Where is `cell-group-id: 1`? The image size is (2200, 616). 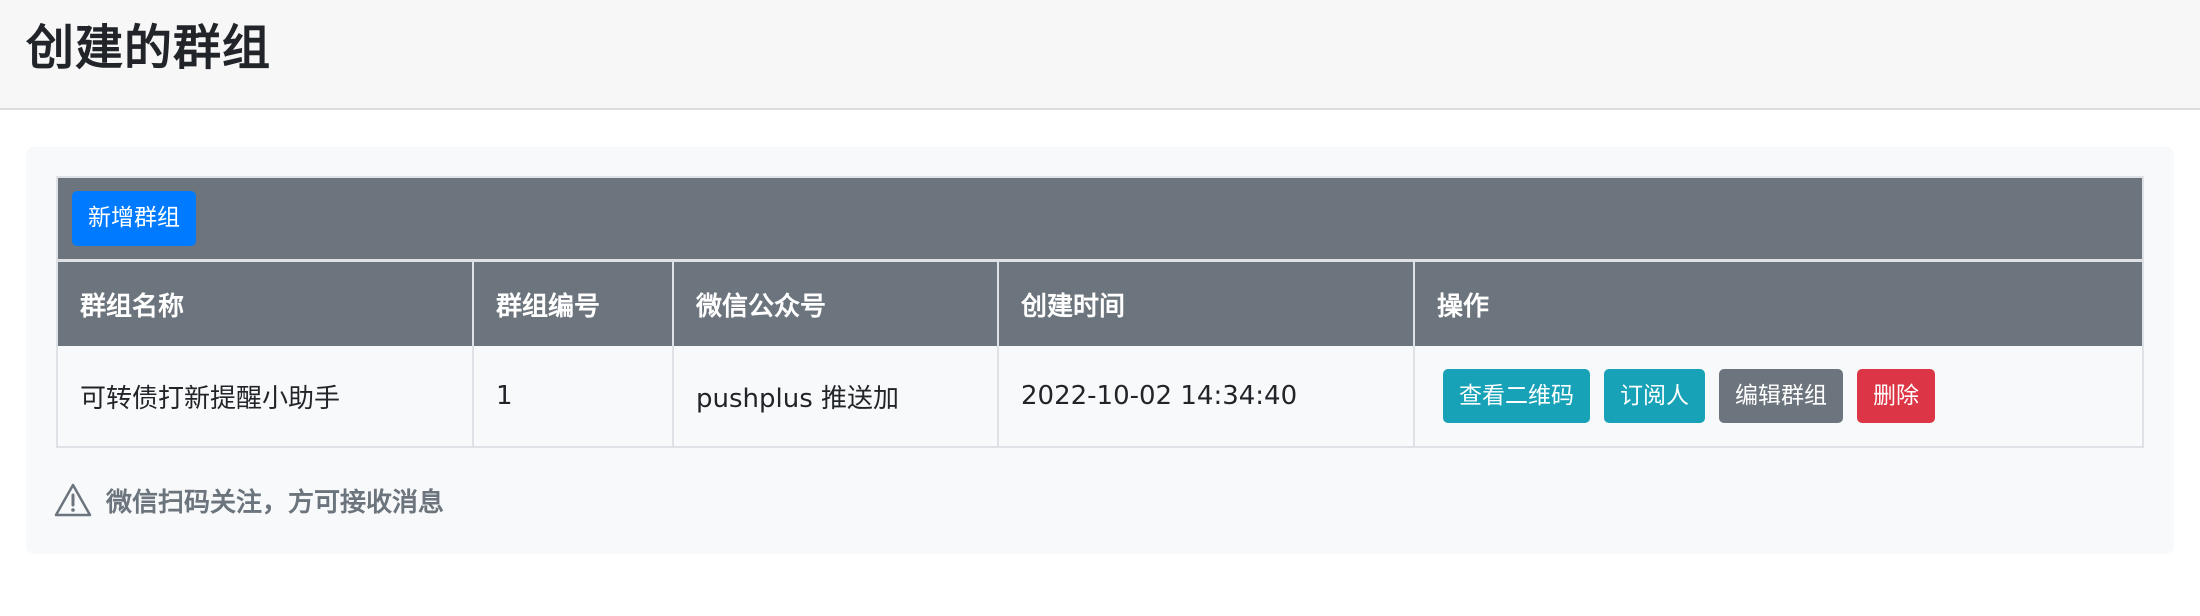 cell-group-id: 1 is located at coordinates (573, 396).